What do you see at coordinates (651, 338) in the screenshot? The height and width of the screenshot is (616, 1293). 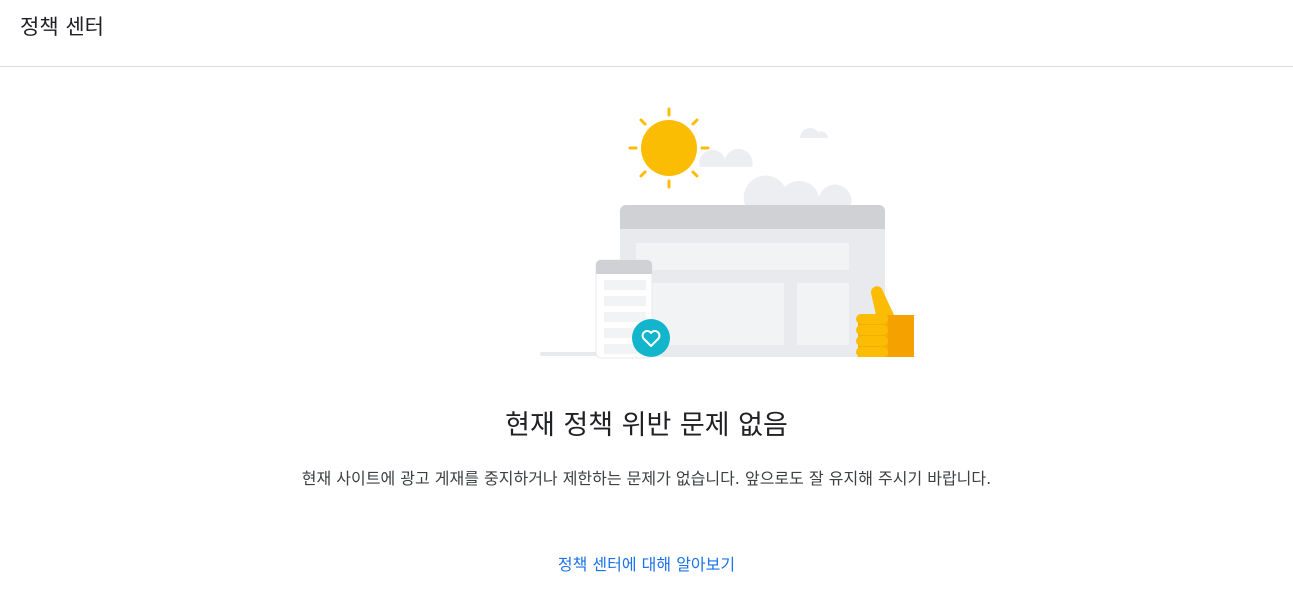 I see `heart-icon` at bounding box center [651, 338].